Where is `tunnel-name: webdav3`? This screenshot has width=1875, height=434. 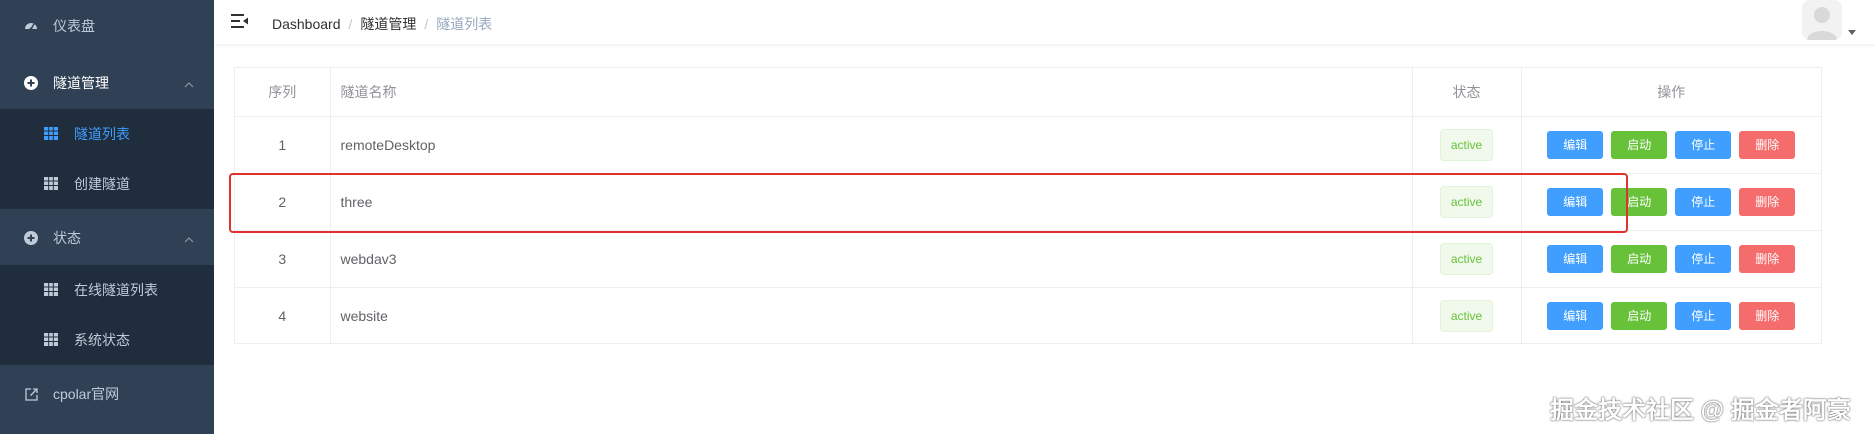 tunnel-name: webdav3 is located at coordinates (871, 259).